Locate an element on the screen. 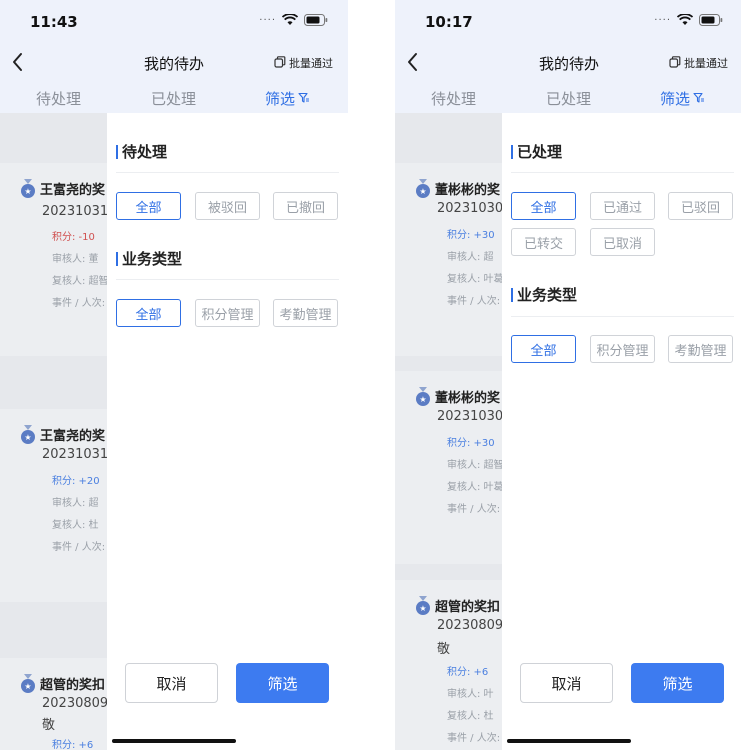 This screenshot has height=750, width=741. card-score: 积分: -10 is located at coordinates (73, 237).